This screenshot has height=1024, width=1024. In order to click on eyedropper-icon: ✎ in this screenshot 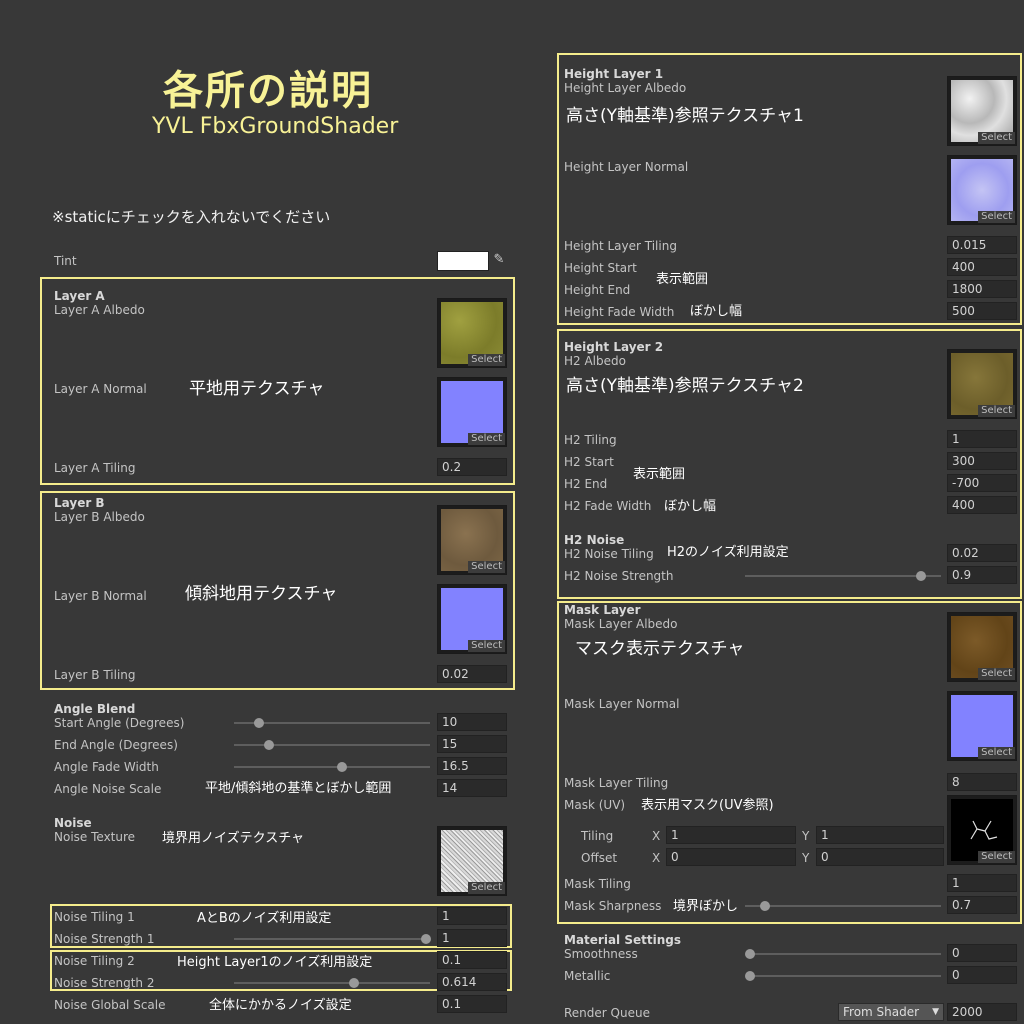, I will do `click(499, 260)`.